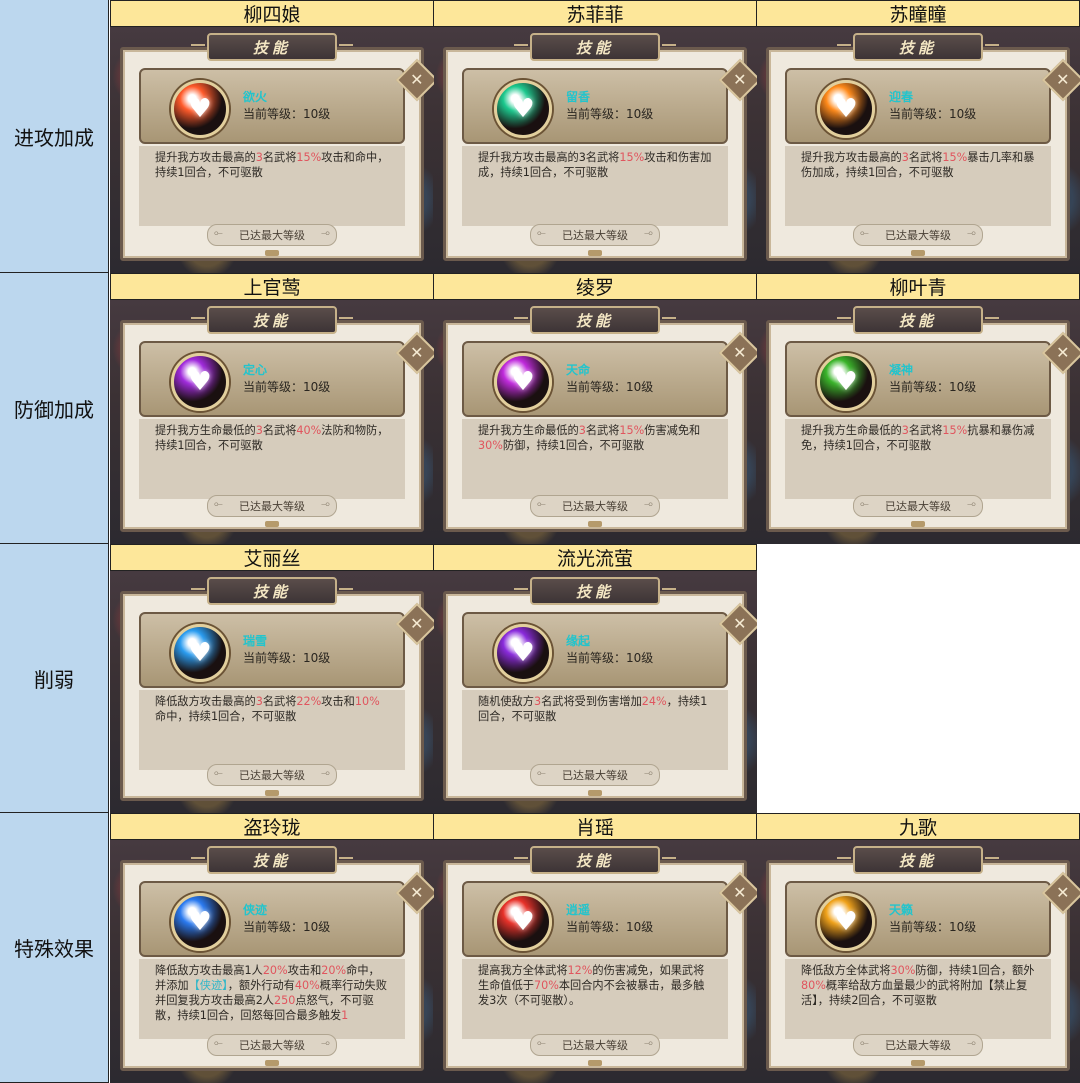 Image resolution: width=1080 pixels, height=1083 pixels. I want to click on skill-name: 天命, so click(578, 370).